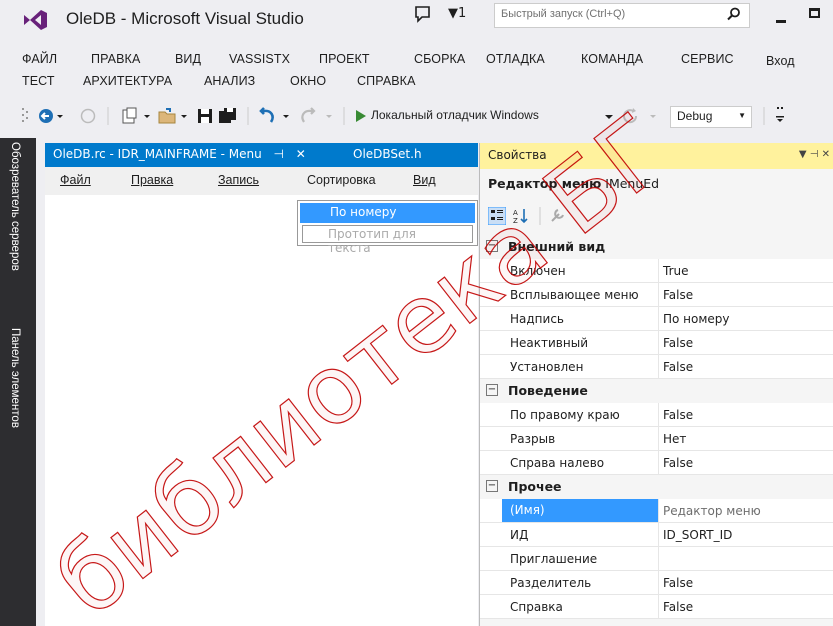 This screenshot has width=833, height=626. What do you see at coordinates (656, 247) in the screenshot?
I see `property-category: − Внешний вид` at bounding box center [656, 247].